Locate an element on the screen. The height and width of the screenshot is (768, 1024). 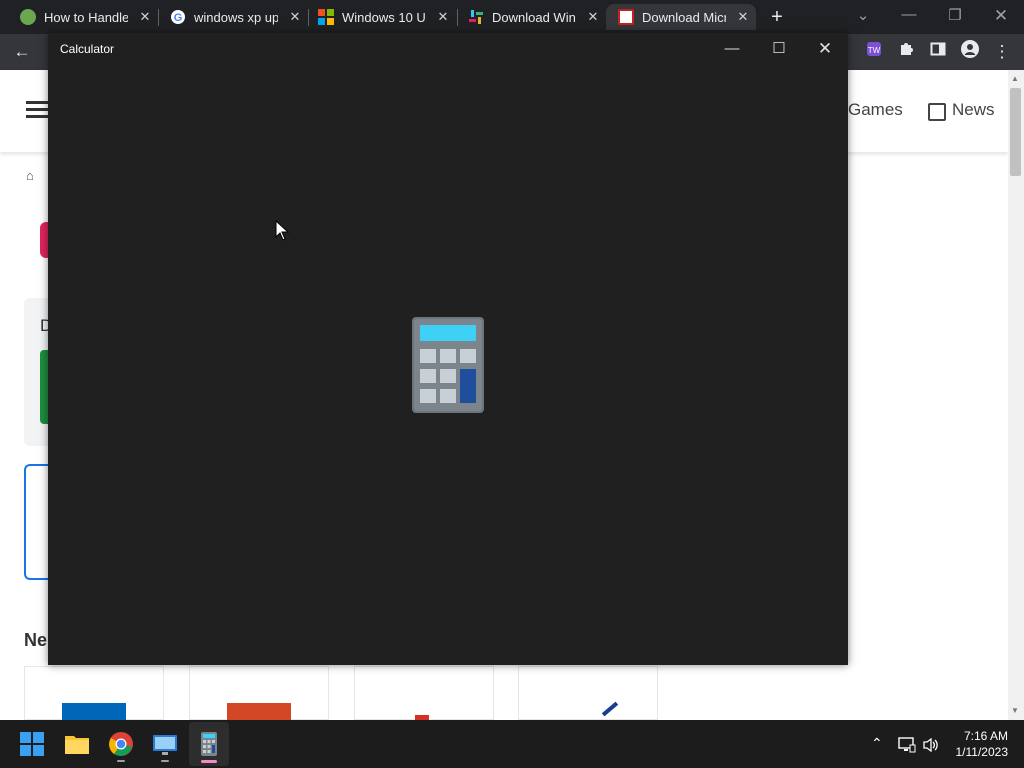
back-arrow-icon: ← is located at coordinates (22, 52).